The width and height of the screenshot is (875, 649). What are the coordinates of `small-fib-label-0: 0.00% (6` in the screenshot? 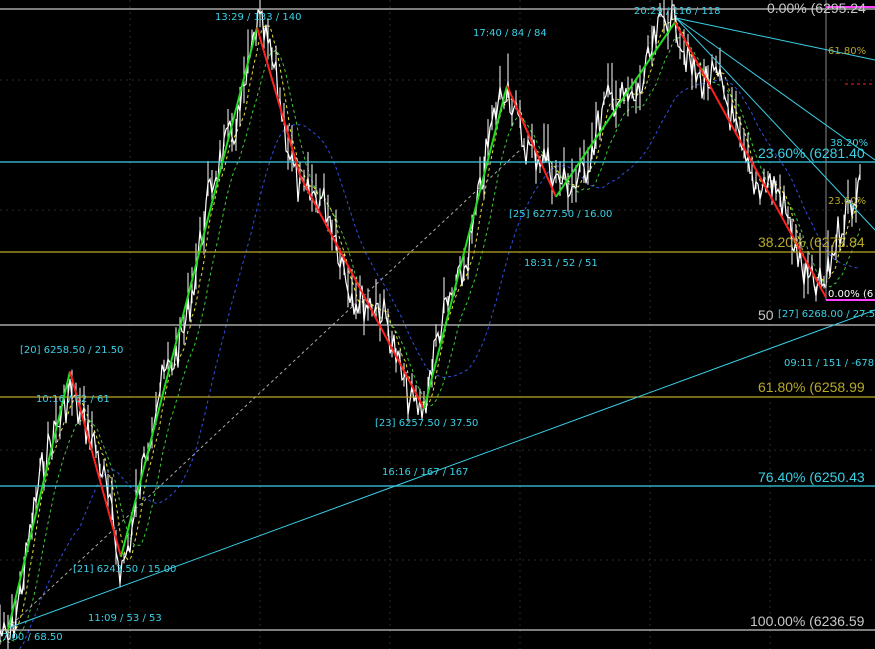 It's located at (850, 294).